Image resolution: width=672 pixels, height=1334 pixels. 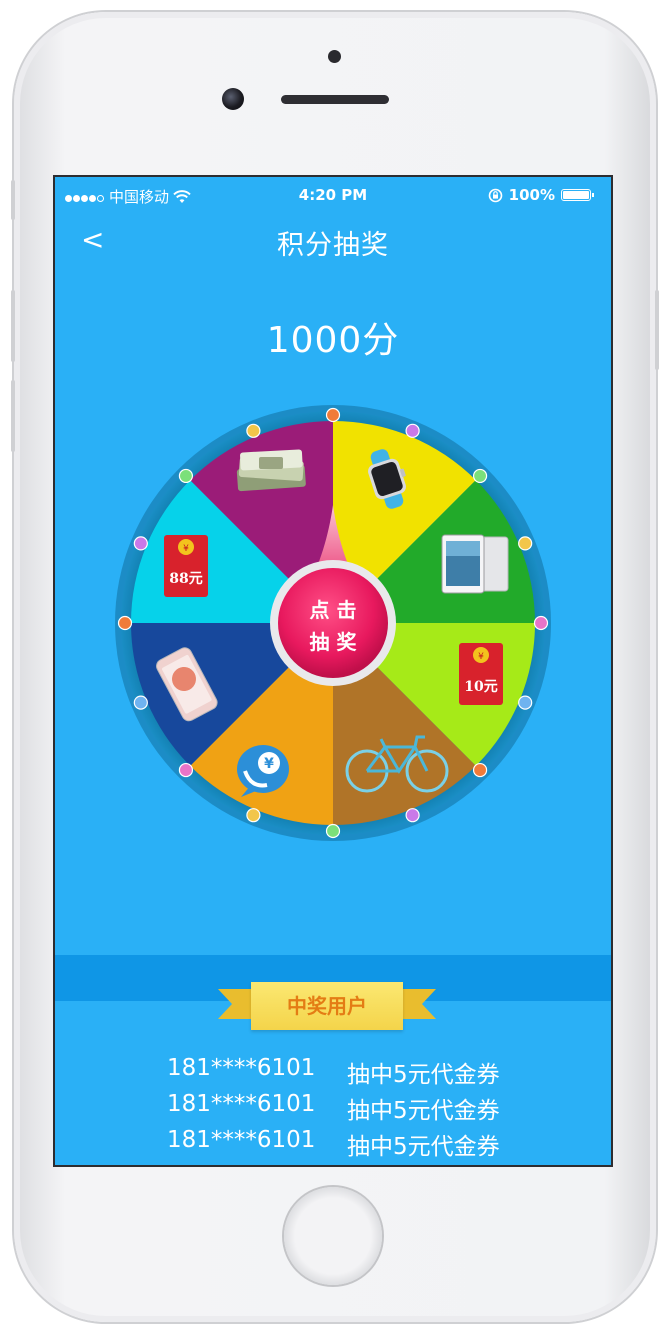 I want to click on volume-up-button, so click(x=13, y=326).